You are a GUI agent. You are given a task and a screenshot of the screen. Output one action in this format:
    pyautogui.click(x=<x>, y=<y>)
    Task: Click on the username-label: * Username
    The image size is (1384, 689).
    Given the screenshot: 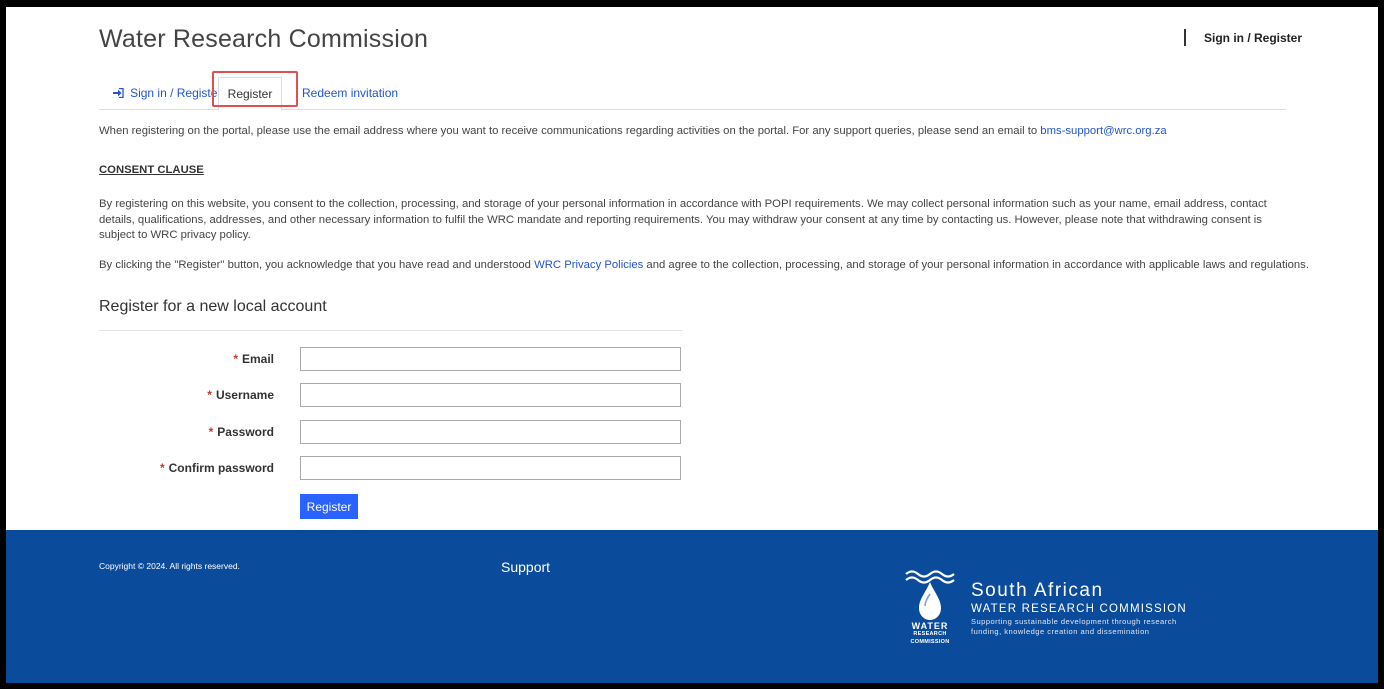 What is the action you would take?
    pyautogui.click(x=240, y=395)
    